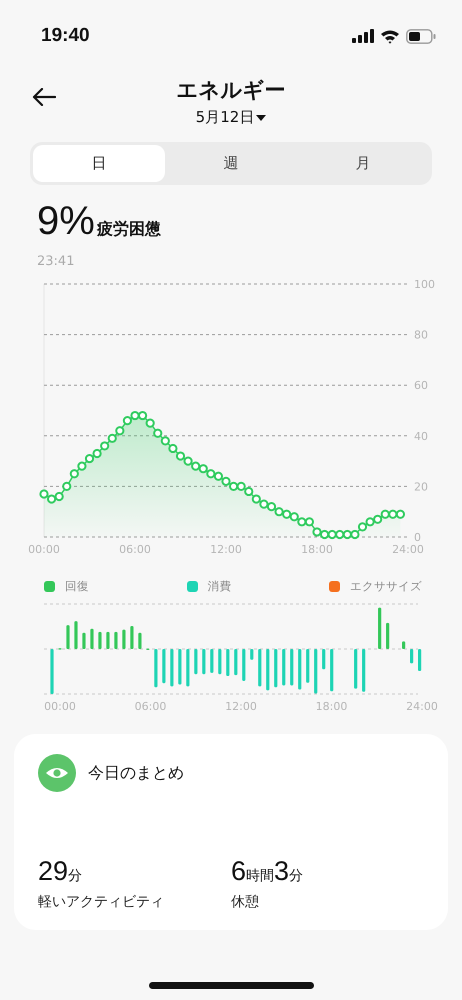 This screenshot has width=462, height=1000. What do you see at coordinates (421, 436) in the screenshot?
I see `axis-label: 40` at bounding box center [421, 436].